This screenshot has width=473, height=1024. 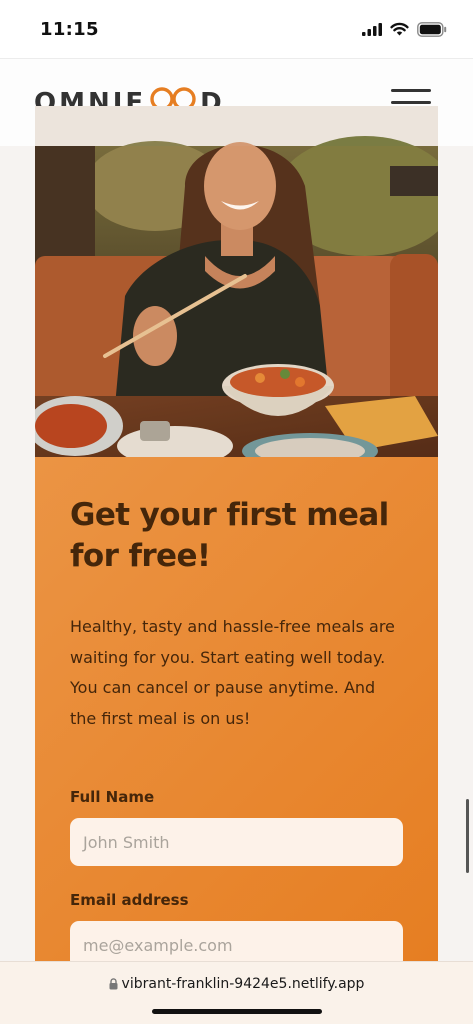 What do you see at coordinates (372, 29) in the screenshot?
I see `cellular-signal-icon` at bounding box center [372, 29].